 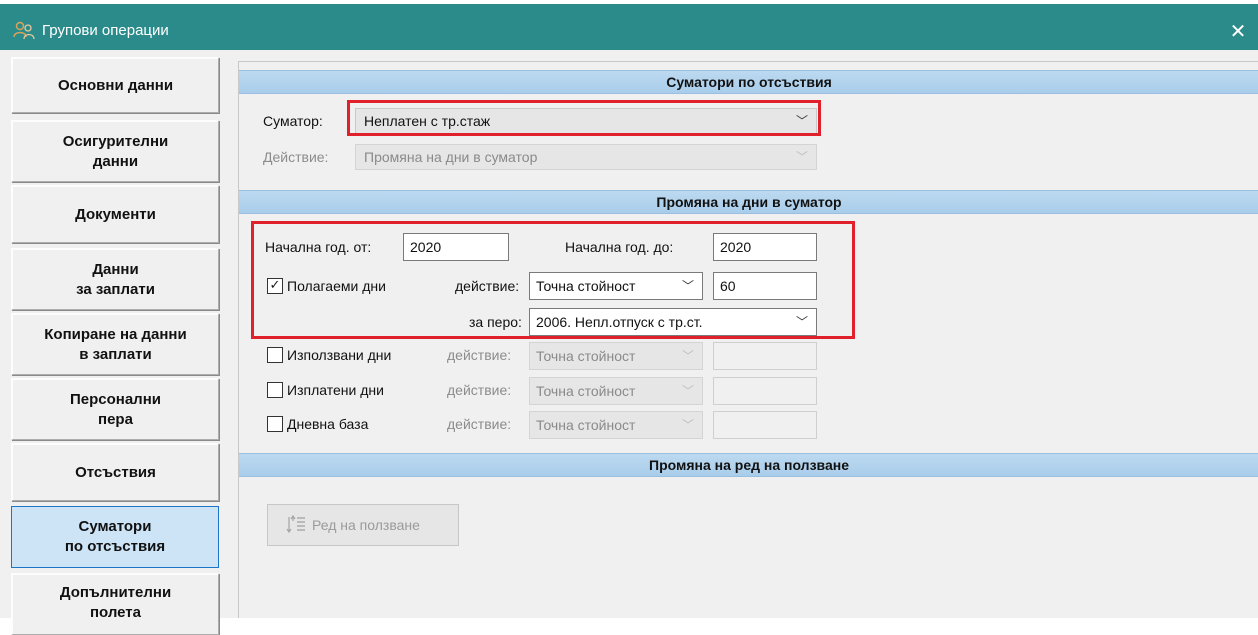 What do you see at coordinates (295, 524) in the screenshot?
I see `sort-order-icon` at bounding box center [295, 524].